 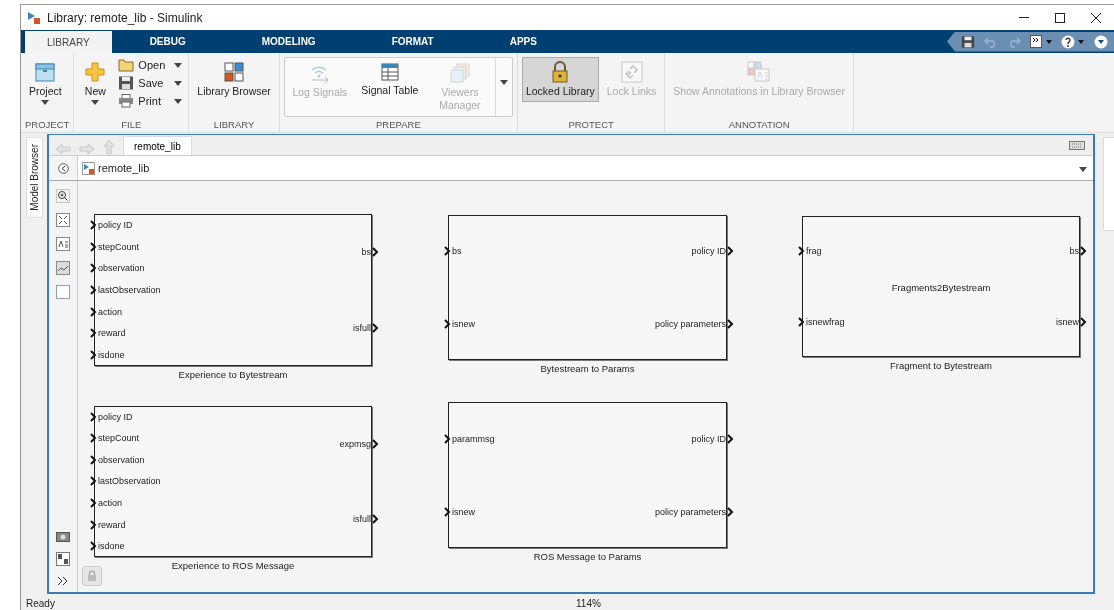 I want to click on collapse-icon, so click(x=1101, y=41).